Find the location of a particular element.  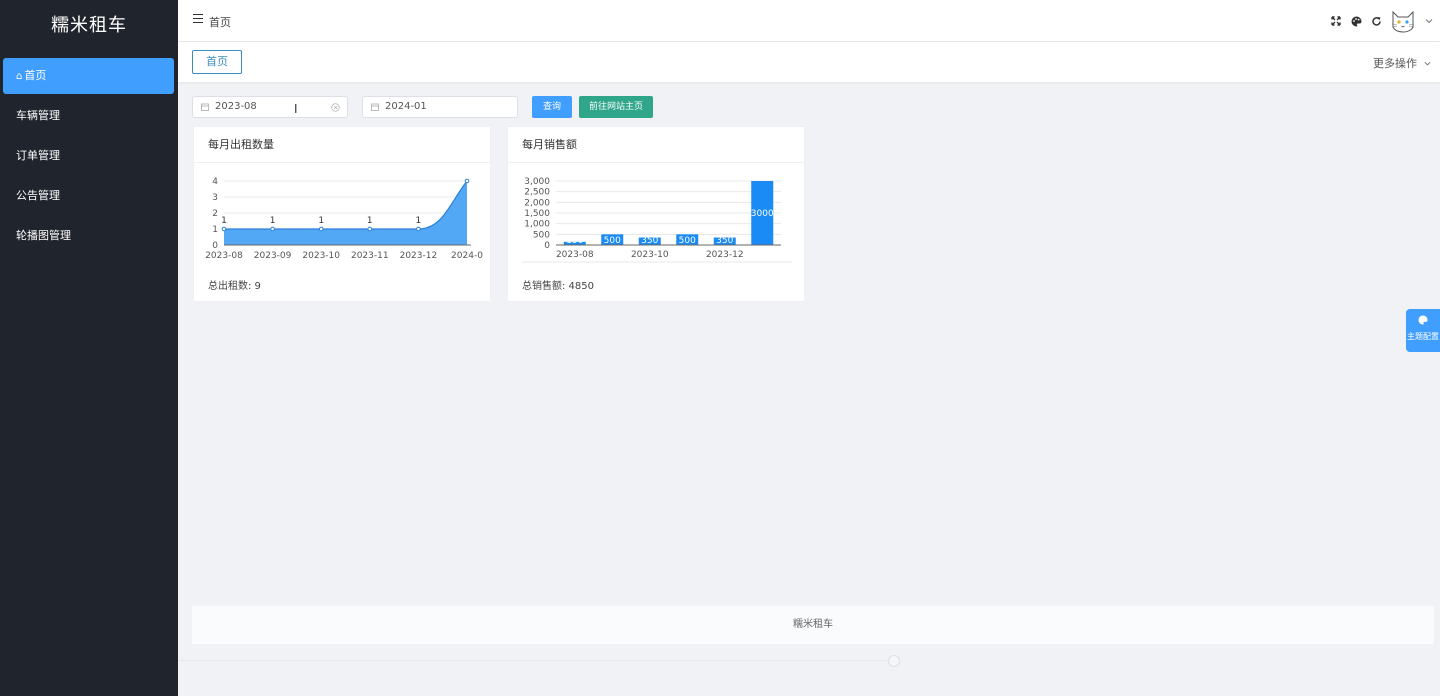

start-month-value: 2023-08 is located at coordinates (236, 106).